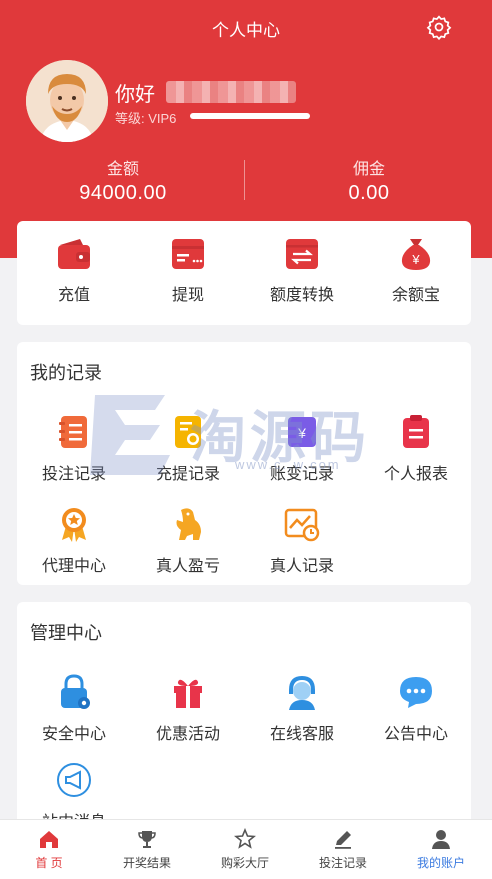 The width and height of the screenshot is (492, 879). Describe the element at coordinates (439, 27) in the screenshot. I see `gear-icon` at that location.